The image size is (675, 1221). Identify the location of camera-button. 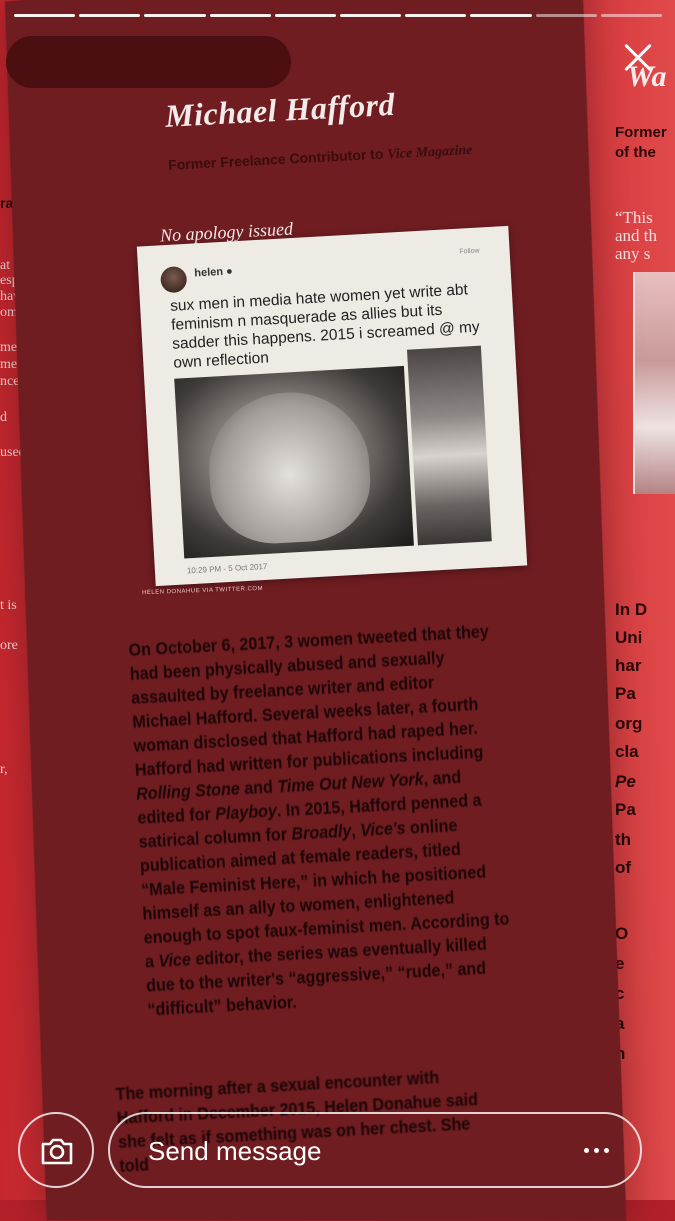
(56, 1150).